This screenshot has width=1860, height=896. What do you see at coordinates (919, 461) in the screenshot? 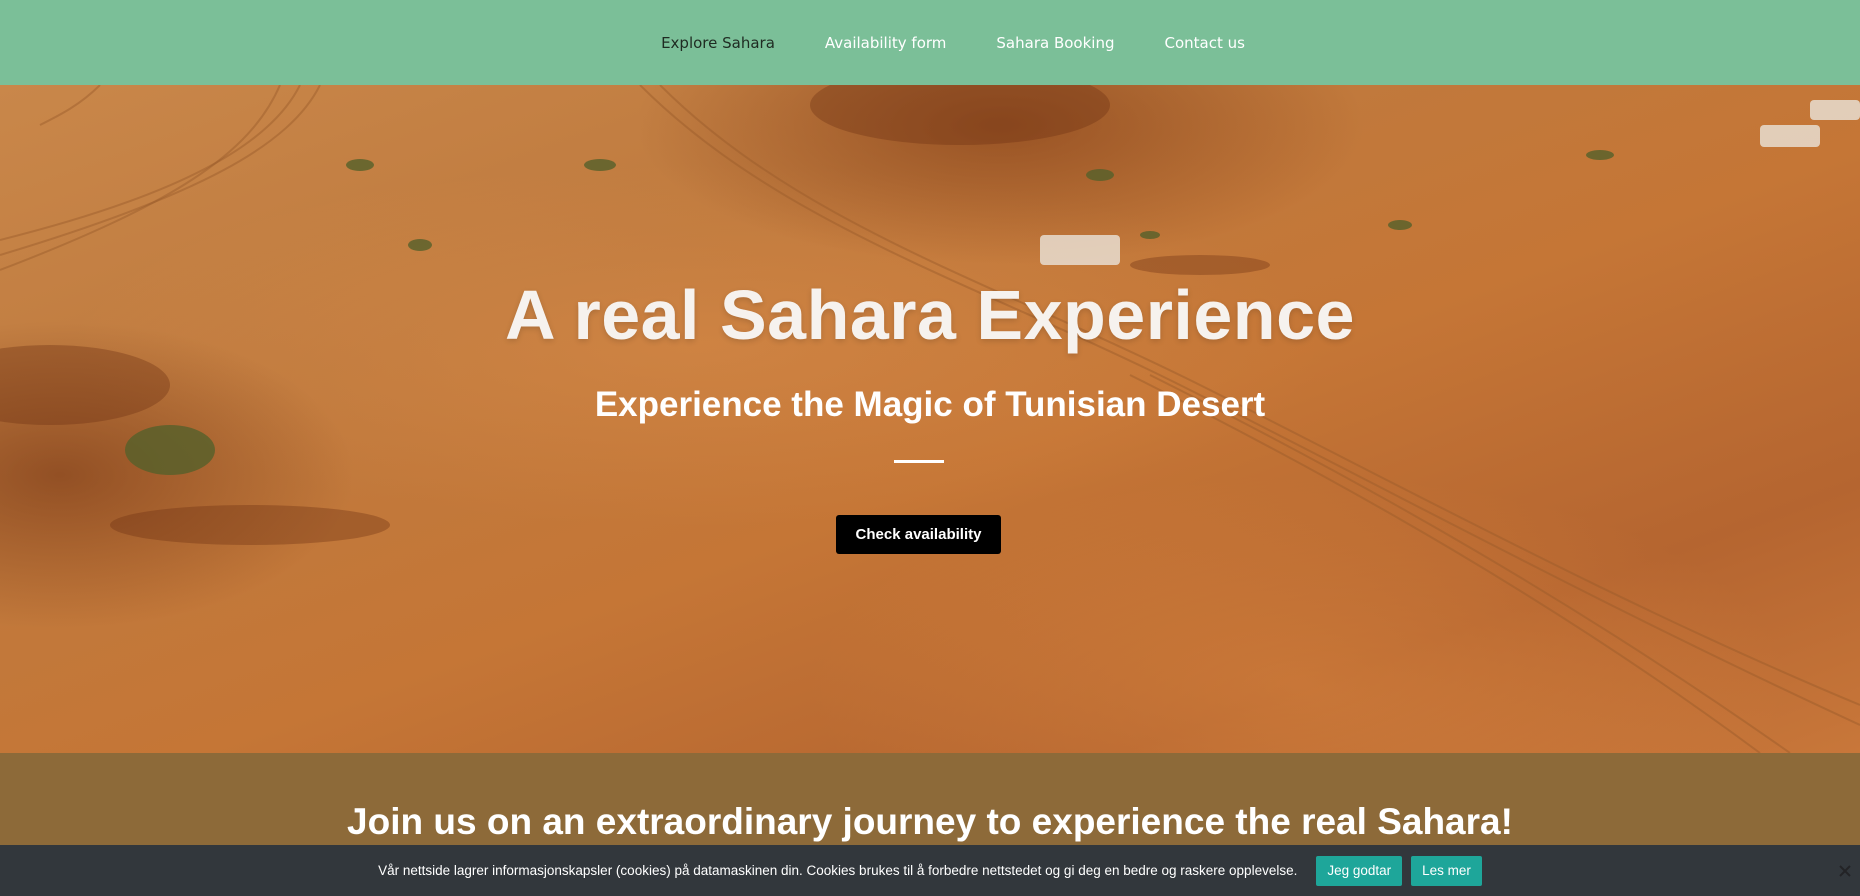
I see `hero-divider` at bounding box center [919, 461].